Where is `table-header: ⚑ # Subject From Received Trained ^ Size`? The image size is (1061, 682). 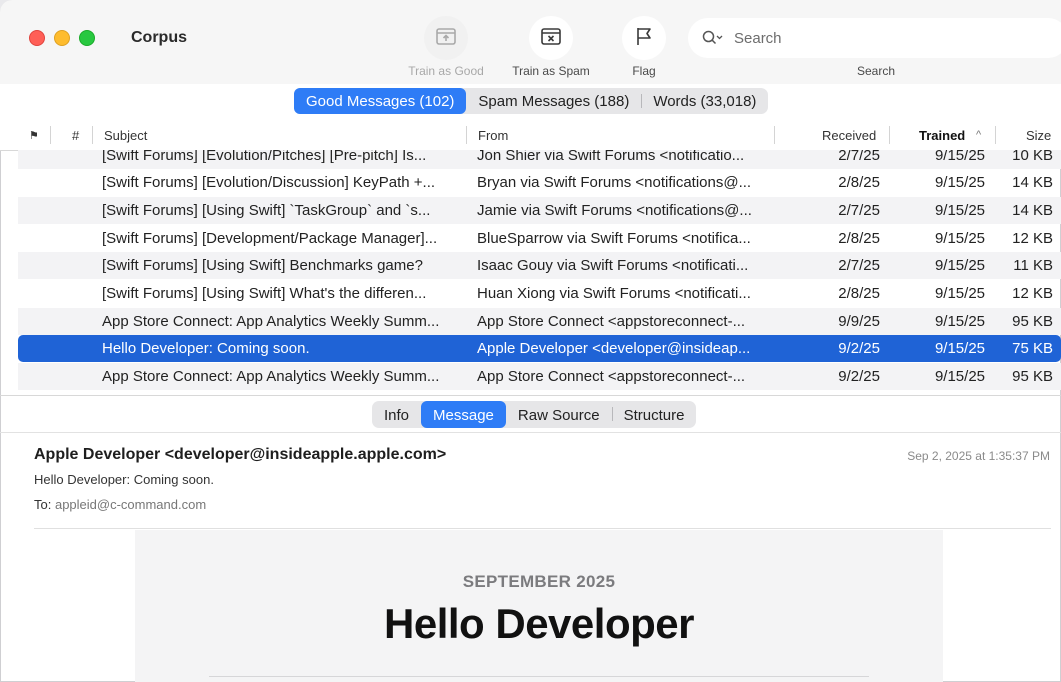
table-header: ⚑ # Subject From Received Trained ^ Size is located at coordinates (530, 135).